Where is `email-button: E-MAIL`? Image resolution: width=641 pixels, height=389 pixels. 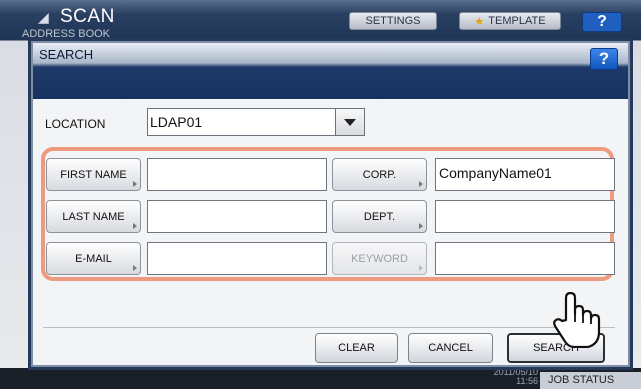 email-button: E-MAIL is located at coordinates (93, 258).